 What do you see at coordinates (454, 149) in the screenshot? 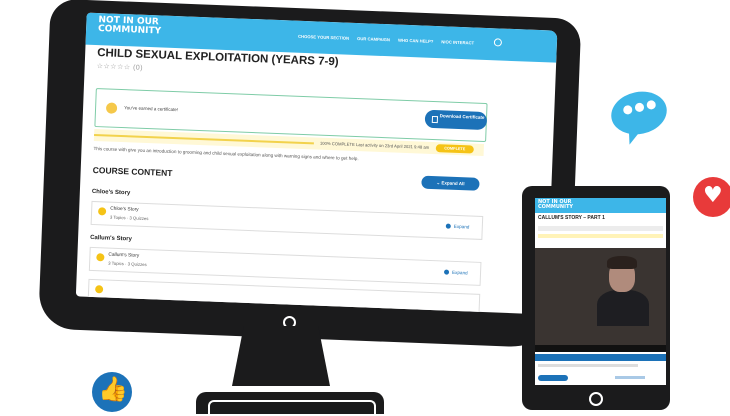
I see `complete-badge: COMPLETE` at bounding box center [454, 149].